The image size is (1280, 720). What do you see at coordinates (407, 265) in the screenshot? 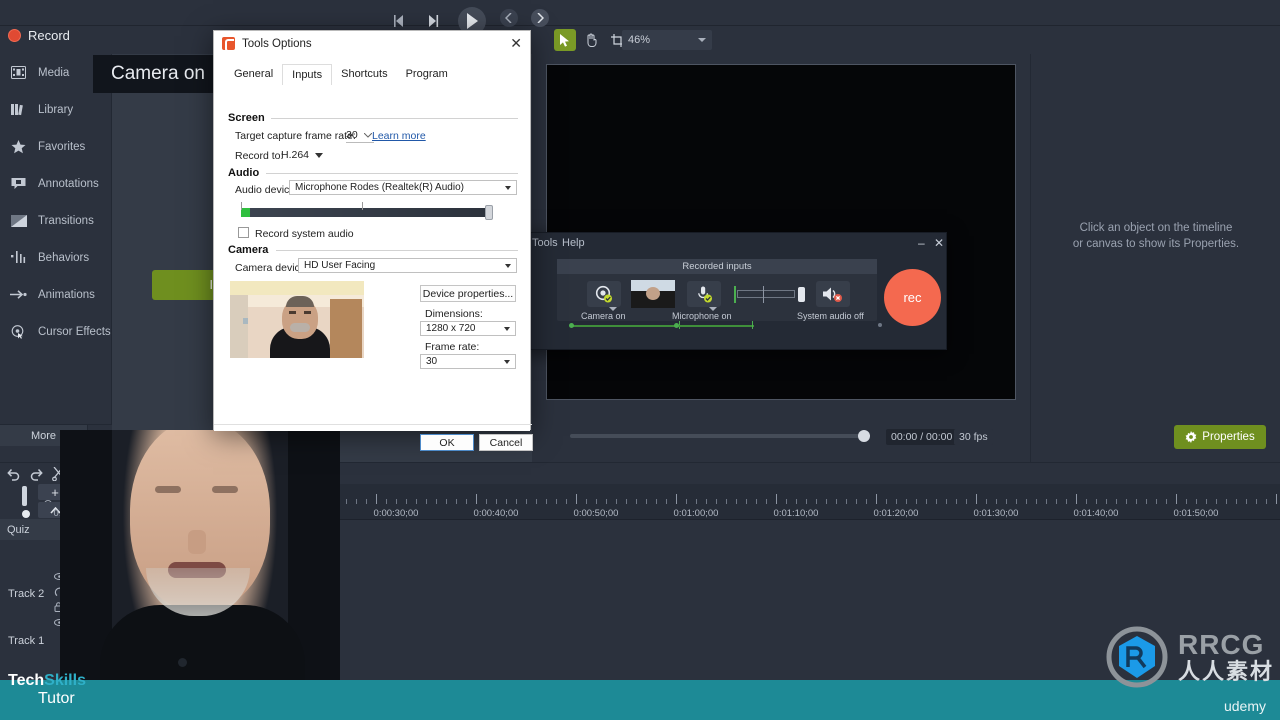
I see `camera-device-select: HD User Facing` at bounding box center [407, 265].